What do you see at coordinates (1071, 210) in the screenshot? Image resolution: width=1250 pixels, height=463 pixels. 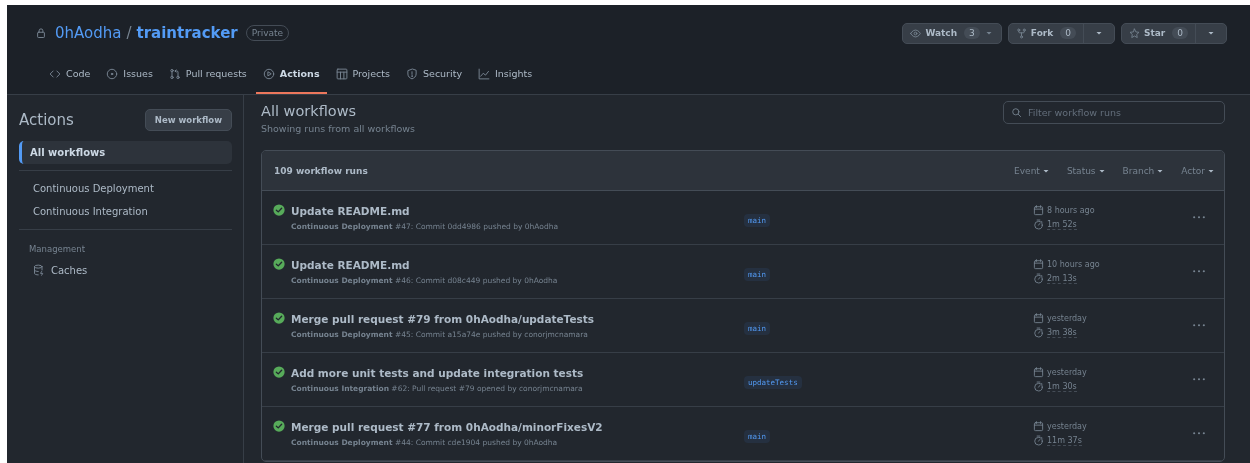 I see `run-date: 8 hours ago` at bounding box center [1071, 210].